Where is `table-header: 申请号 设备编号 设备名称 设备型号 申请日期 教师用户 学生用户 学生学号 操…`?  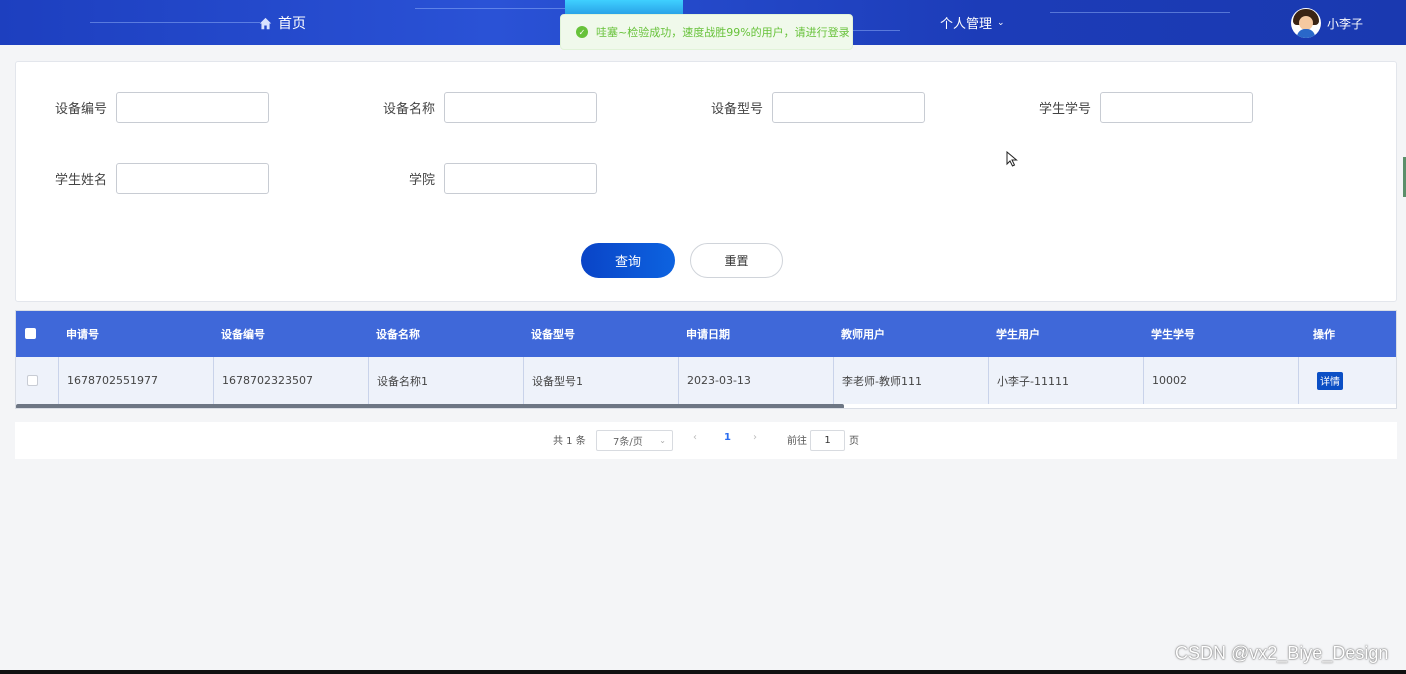 table-header: 申请号 设备编号 设备名称 设备型号 申请日期 教师用户 学生用户 学生学号 操… is located at coordinates (706, 334).